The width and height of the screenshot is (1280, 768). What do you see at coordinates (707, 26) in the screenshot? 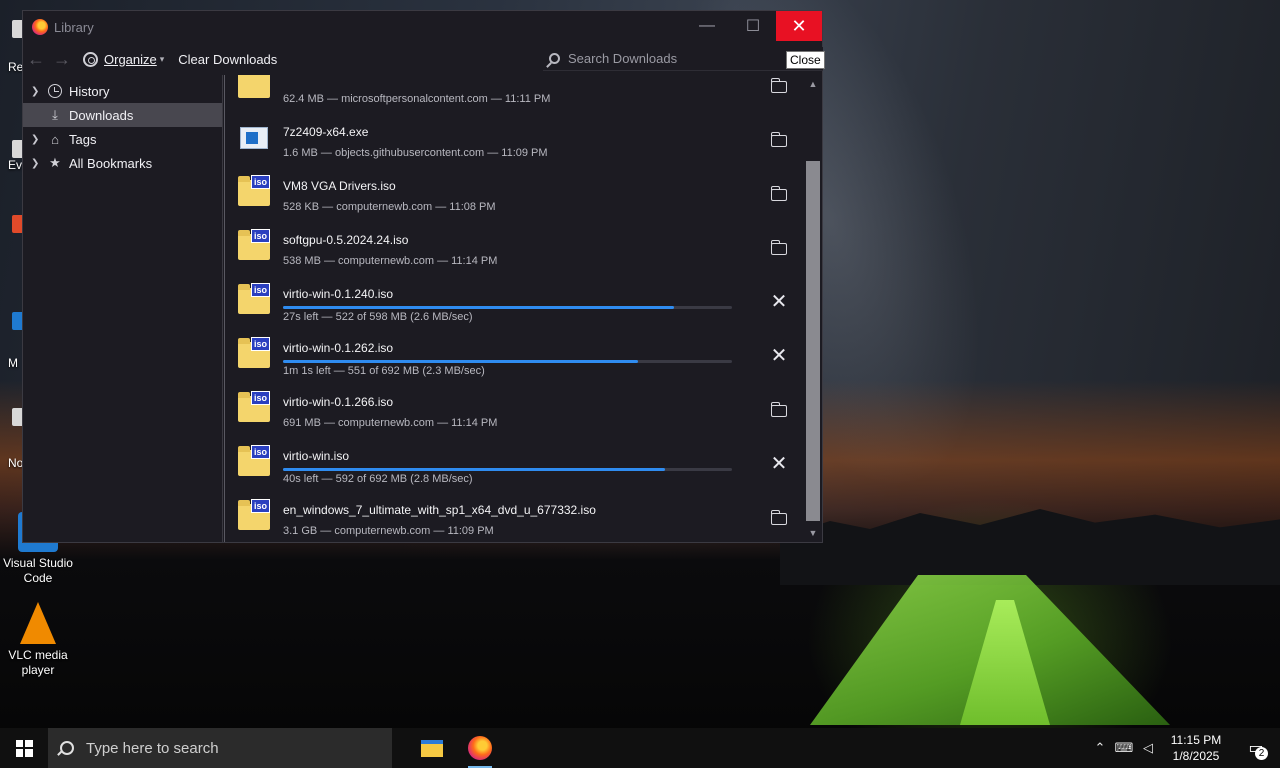
I see `minimize-button: —` at bounding box center [707, 26].